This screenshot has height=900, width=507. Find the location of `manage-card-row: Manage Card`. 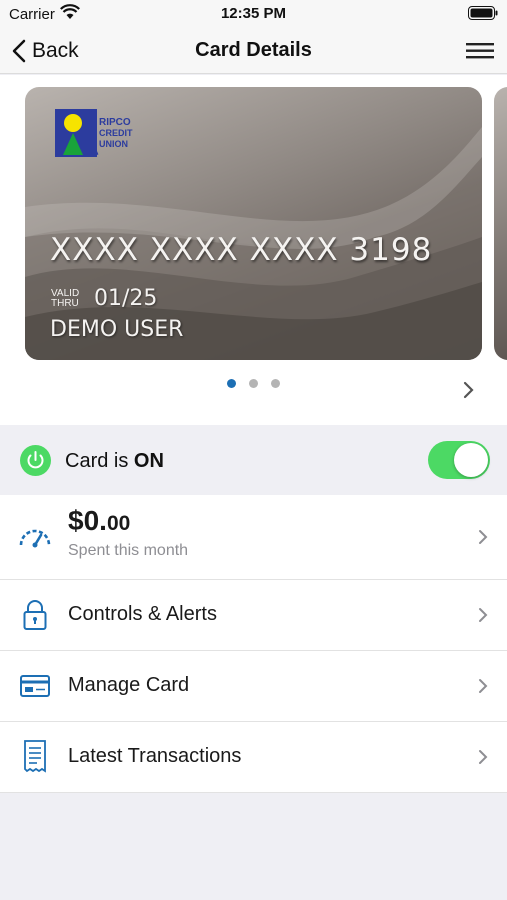

manage-card-row: Manage Card is located at coordinates (253, 686).